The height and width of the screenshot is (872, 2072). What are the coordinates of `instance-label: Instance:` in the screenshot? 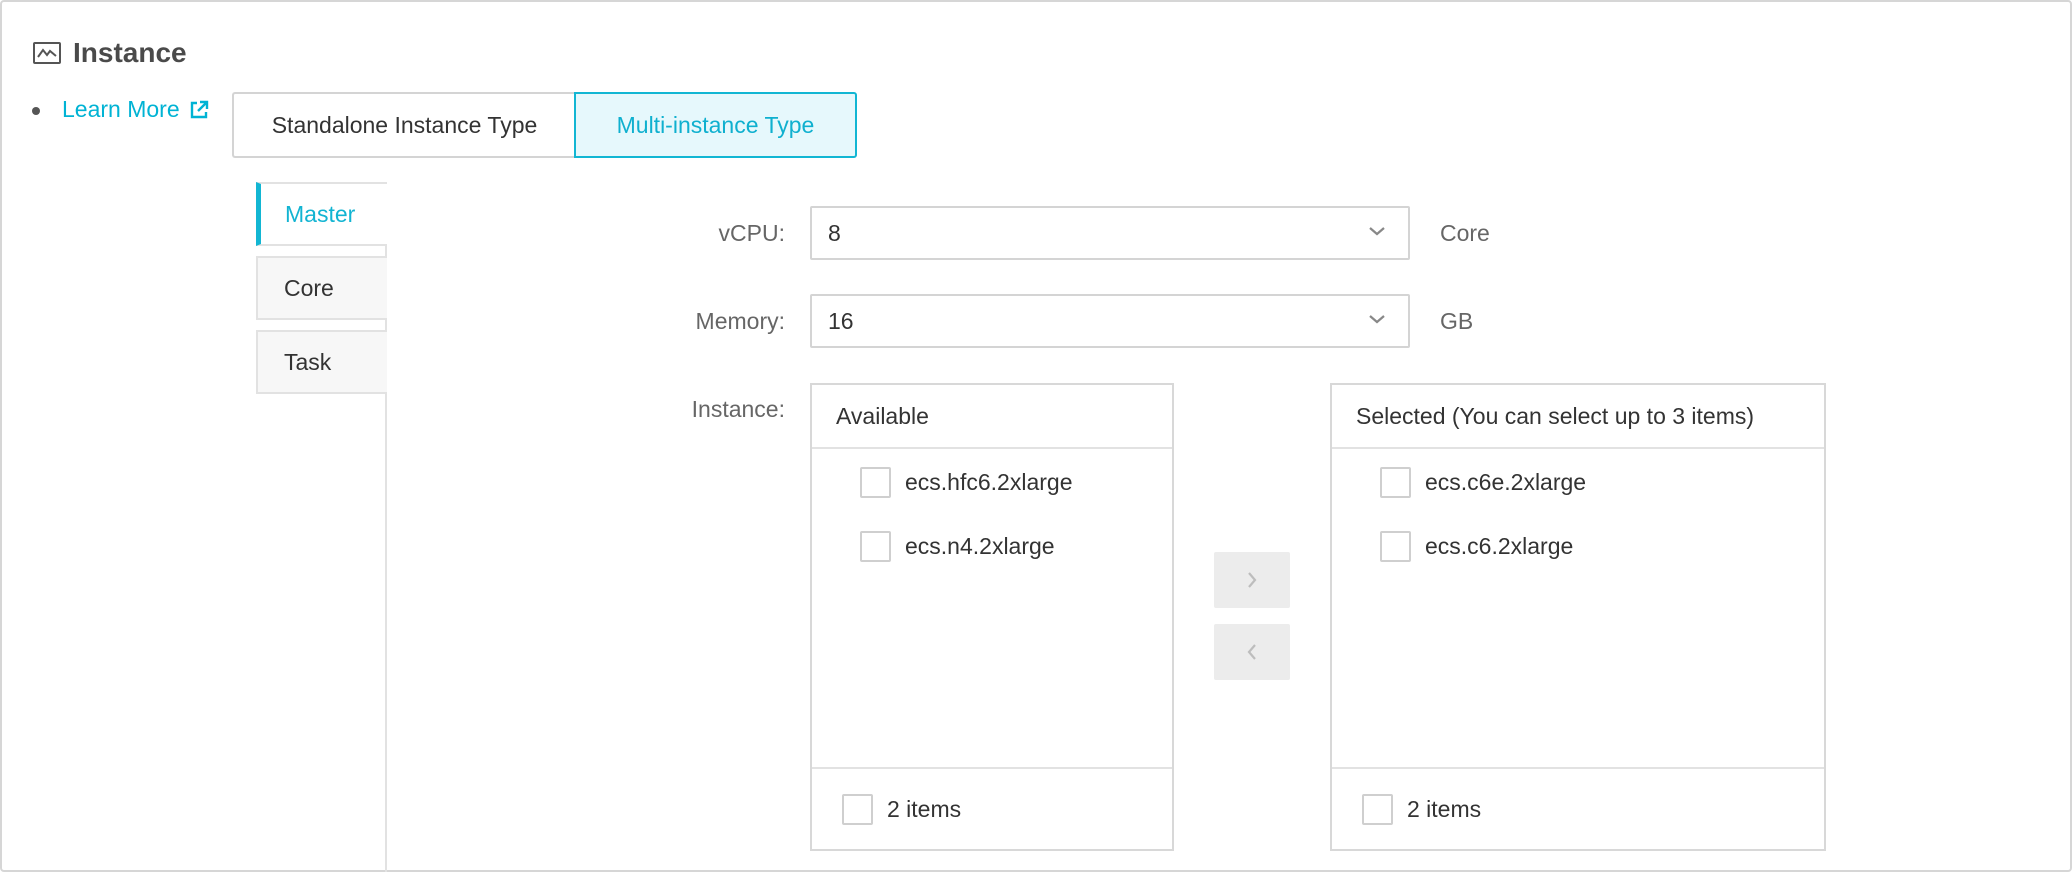 It's located at (738, 409).